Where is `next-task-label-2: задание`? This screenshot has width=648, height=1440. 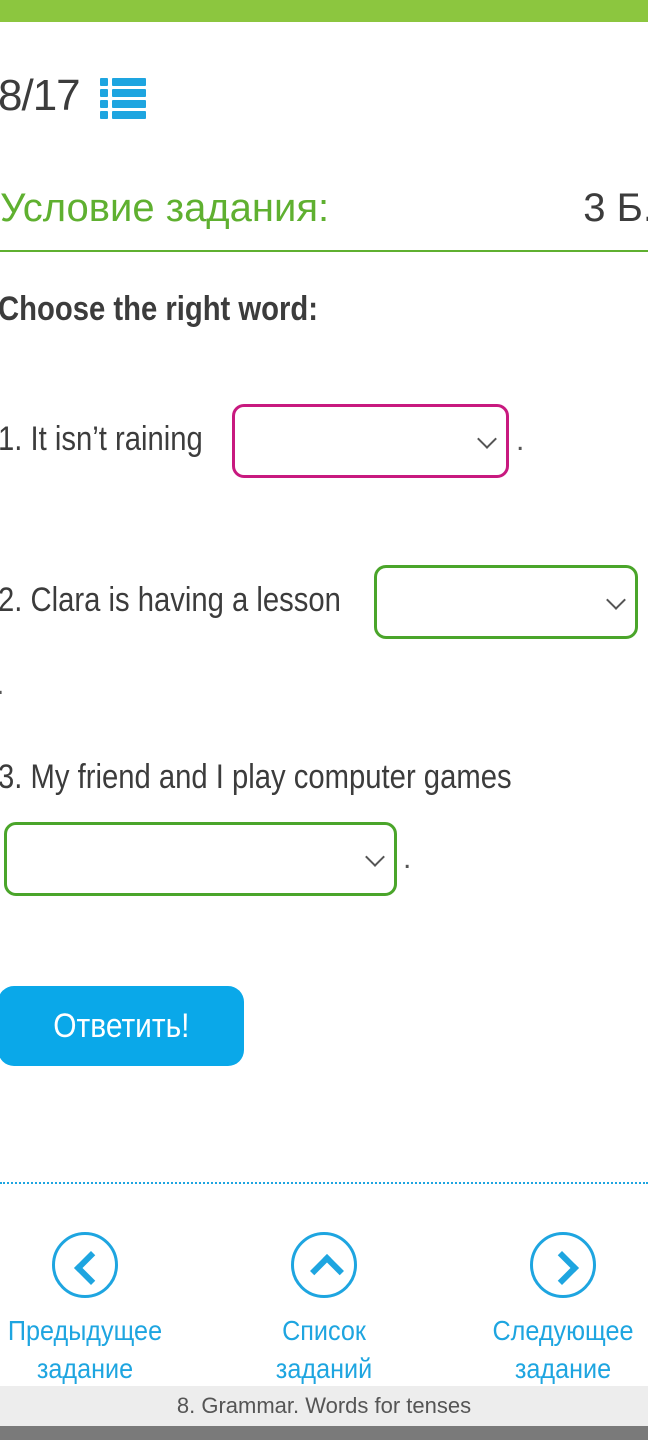 next-task-label-2: задание is located at coordinates (563, 1368).